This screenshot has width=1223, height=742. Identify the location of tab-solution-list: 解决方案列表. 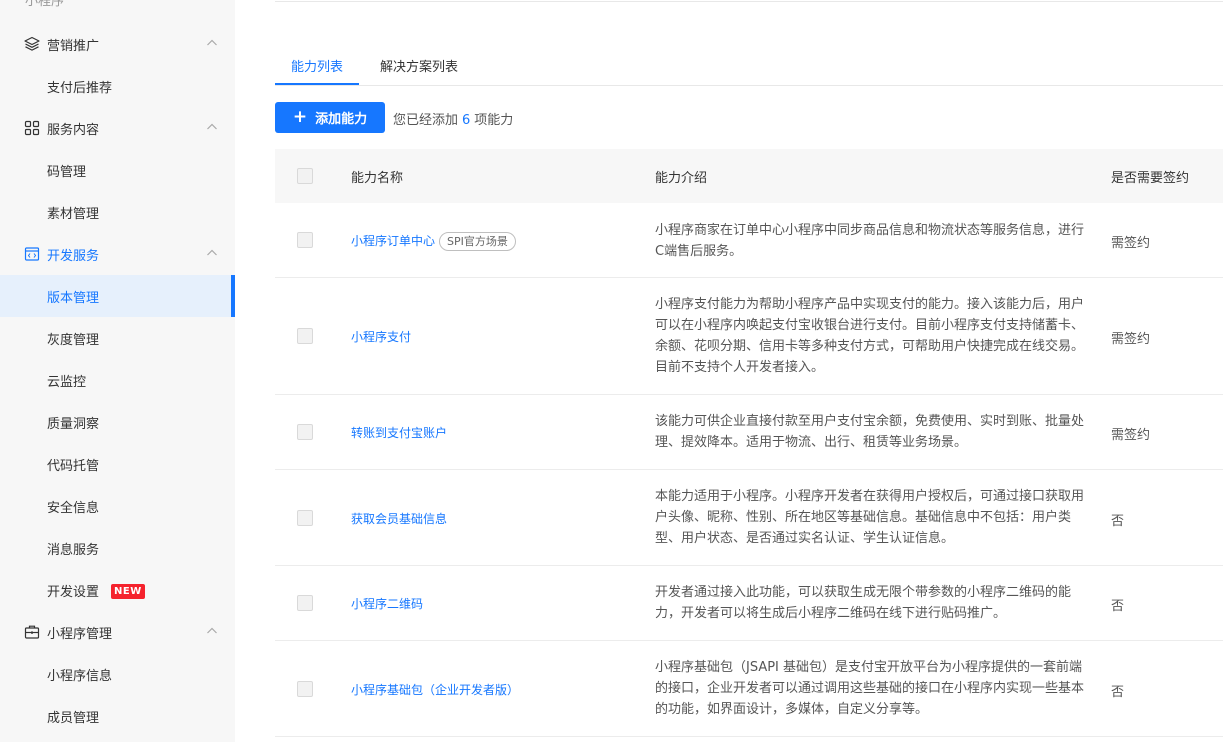
(419, 65).